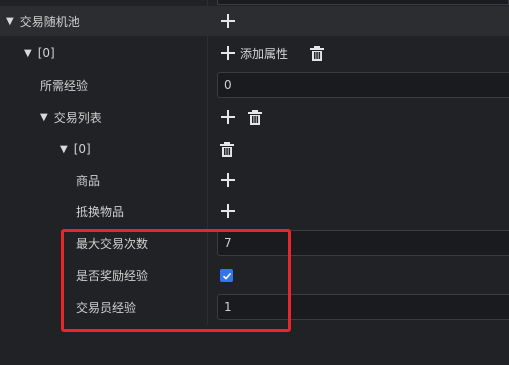  I want to click on tree-node-trade-random-pool: ▼ 交易随机池, so click(43, 21).